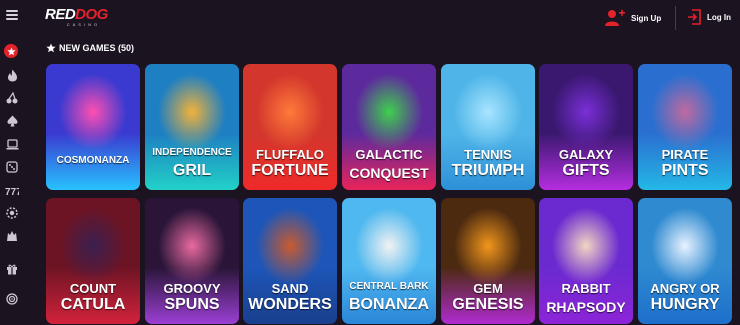 This screenshot has width=740, height=325. Describe the element at coordinates (93, 288) in the screenshot. I see `game-title: COUNT` at that location.